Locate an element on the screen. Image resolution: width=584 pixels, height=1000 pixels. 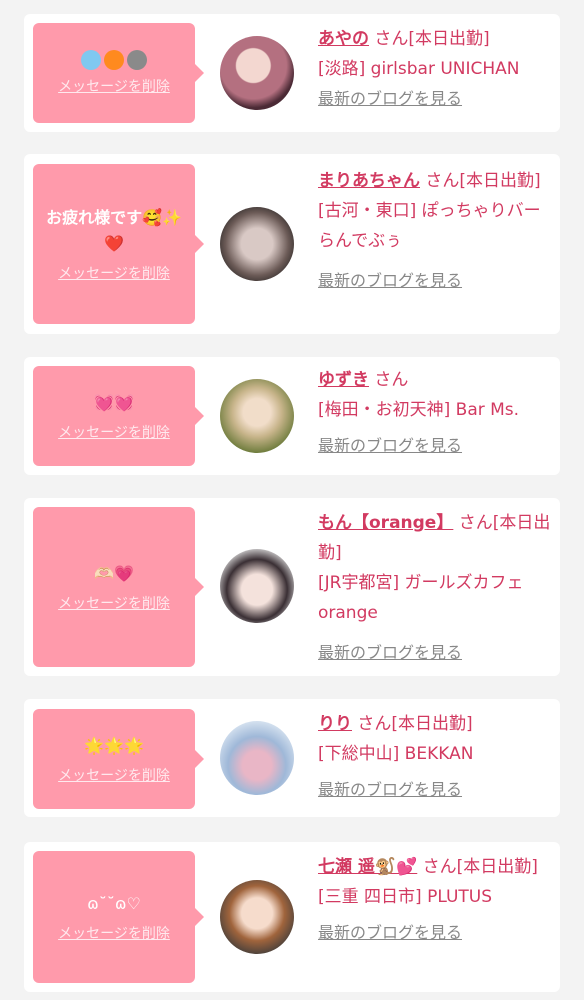
profile-name-link: りり is located at coordinates (335, 724).